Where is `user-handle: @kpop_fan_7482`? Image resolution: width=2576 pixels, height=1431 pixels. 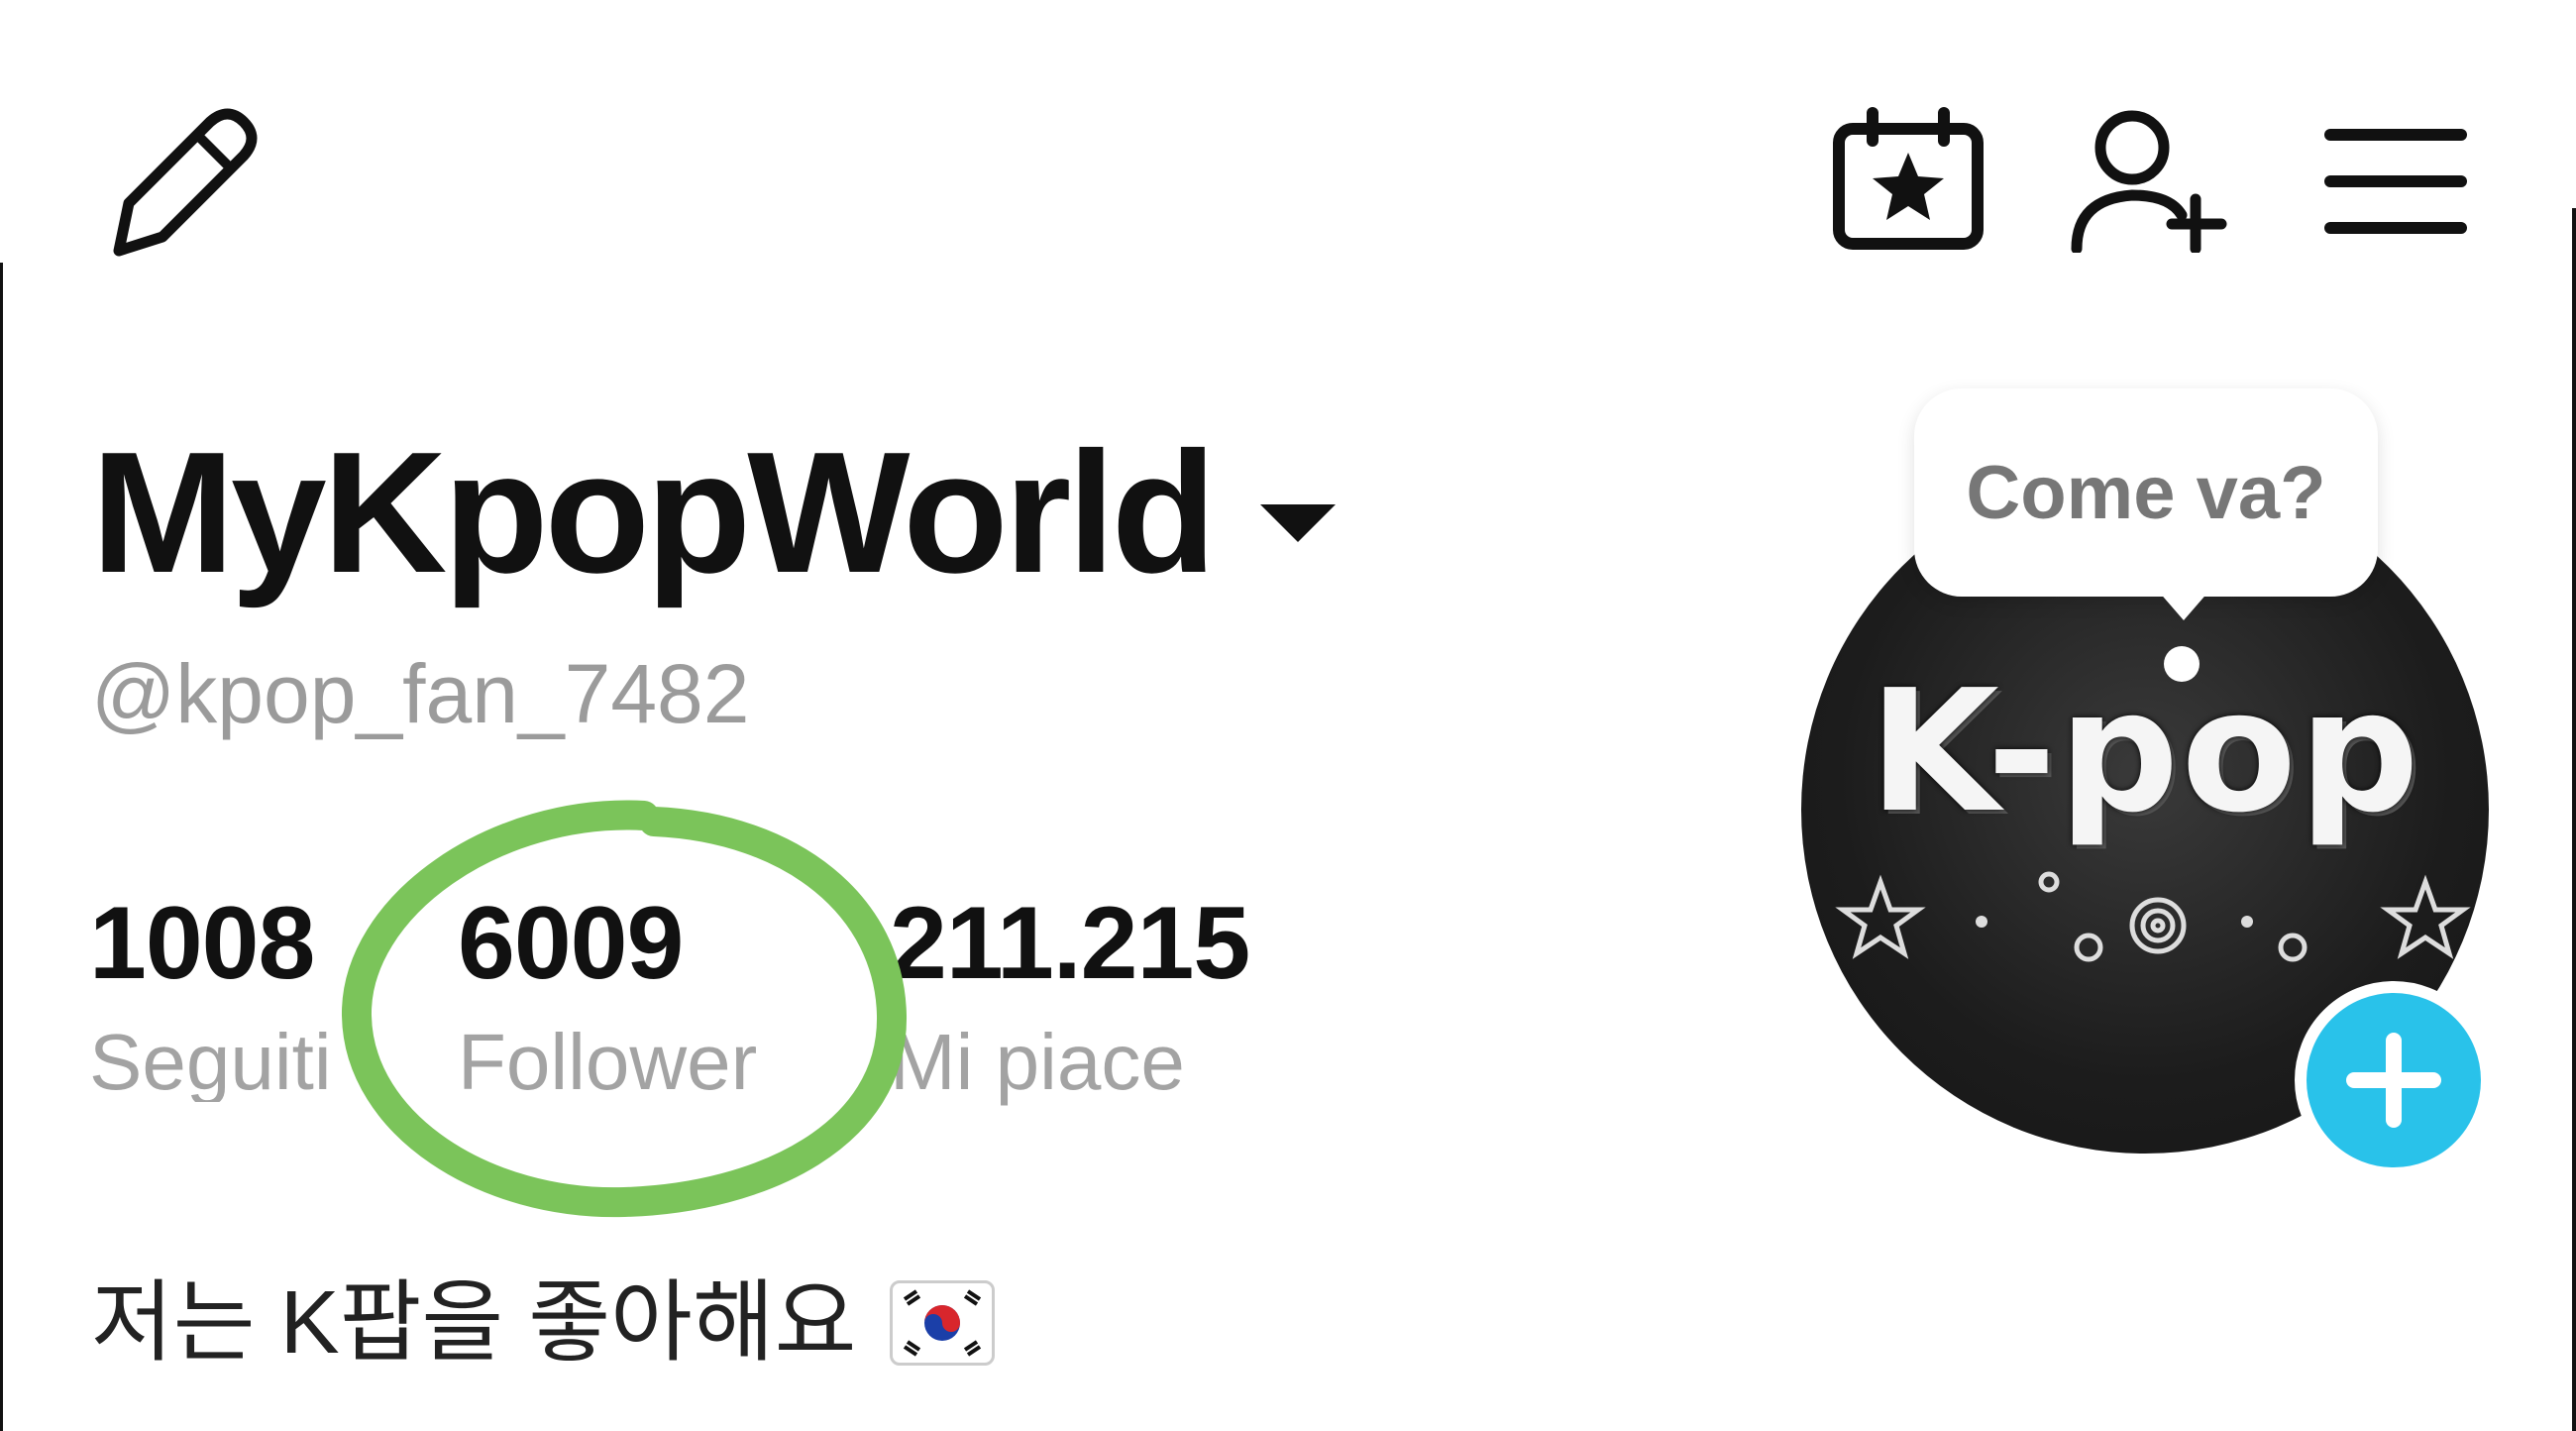 user-handle: @kpop_fan_7482 is located at coordinates (420, 693).